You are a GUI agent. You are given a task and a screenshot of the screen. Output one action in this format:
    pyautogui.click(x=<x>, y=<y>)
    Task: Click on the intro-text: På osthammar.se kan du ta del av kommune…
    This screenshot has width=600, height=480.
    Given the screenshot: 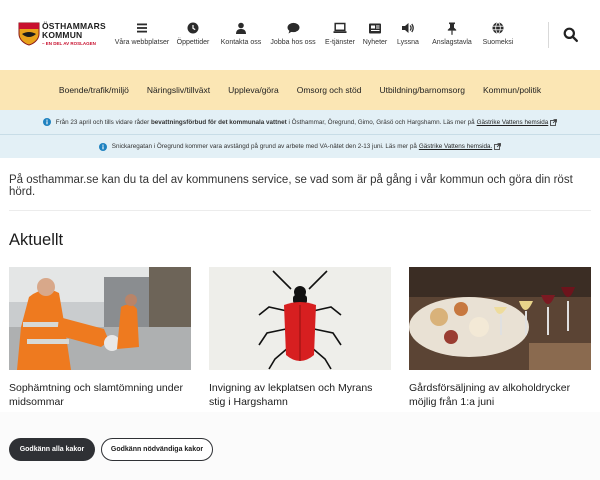 What is the action you would take?
    pyautogui.click(x=291, y=186)
    